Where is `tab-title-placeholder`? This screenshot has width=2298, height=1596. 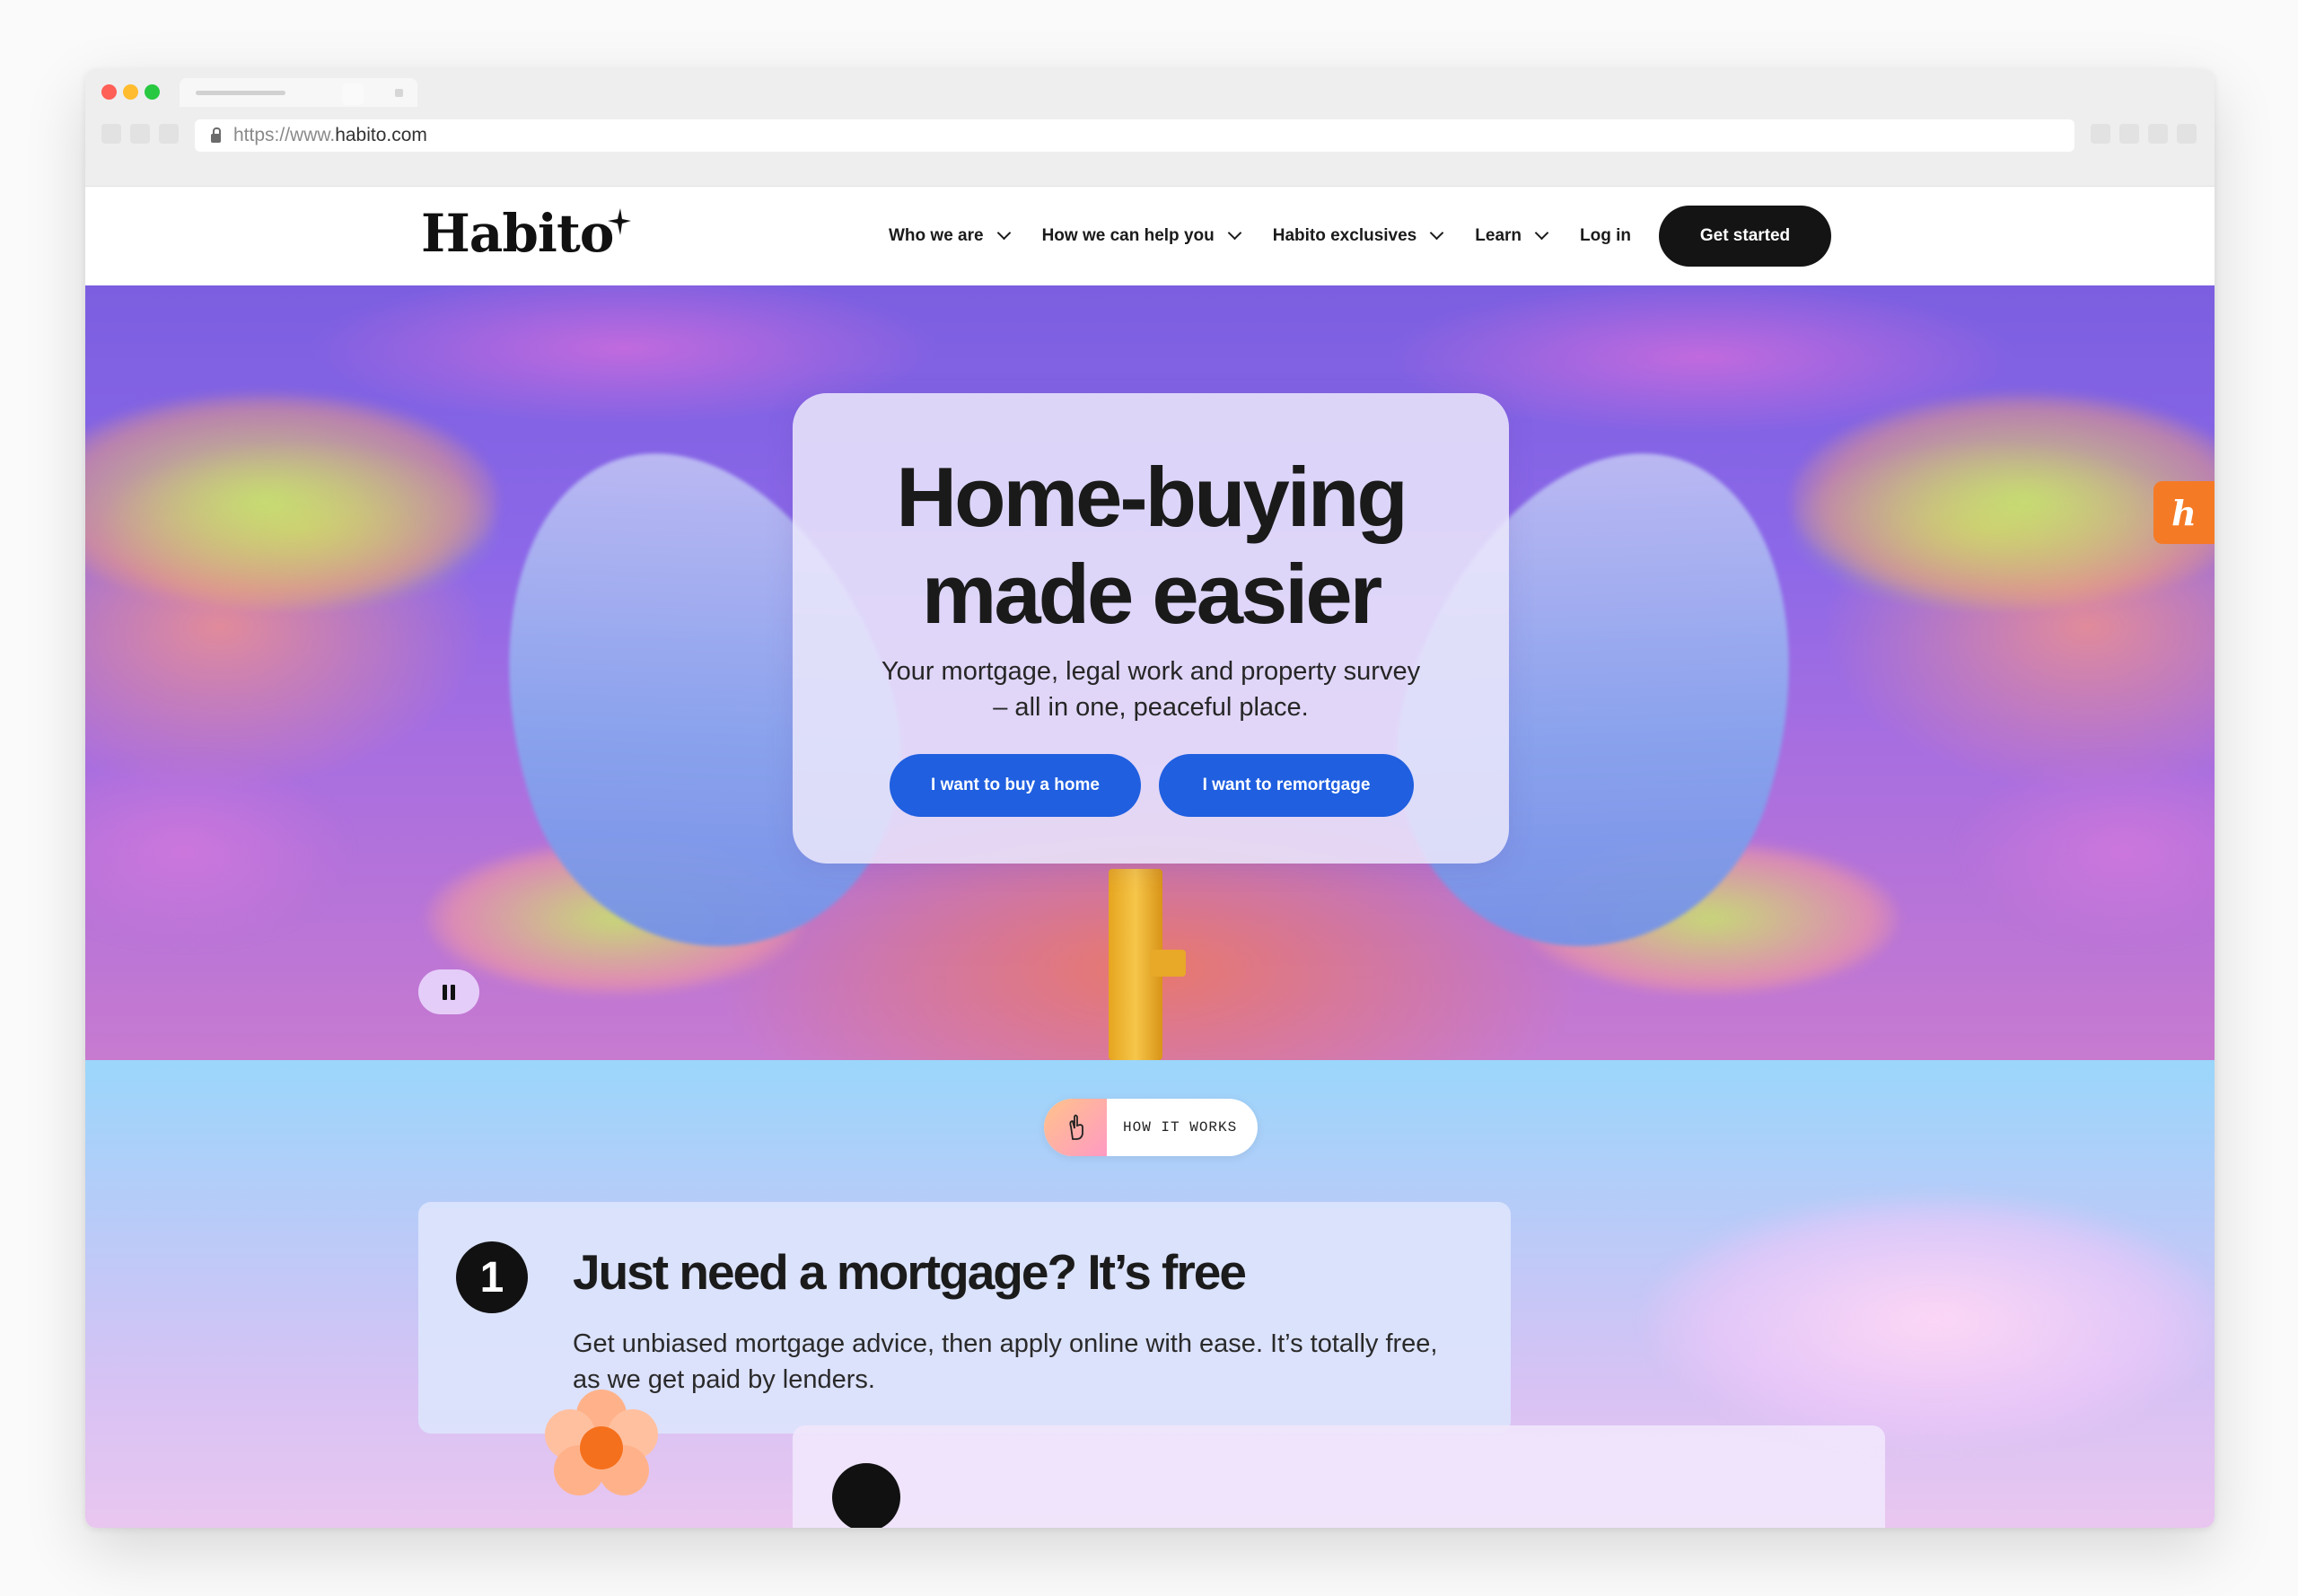 tab-title-placeholder is located at coordinates (240, 93).